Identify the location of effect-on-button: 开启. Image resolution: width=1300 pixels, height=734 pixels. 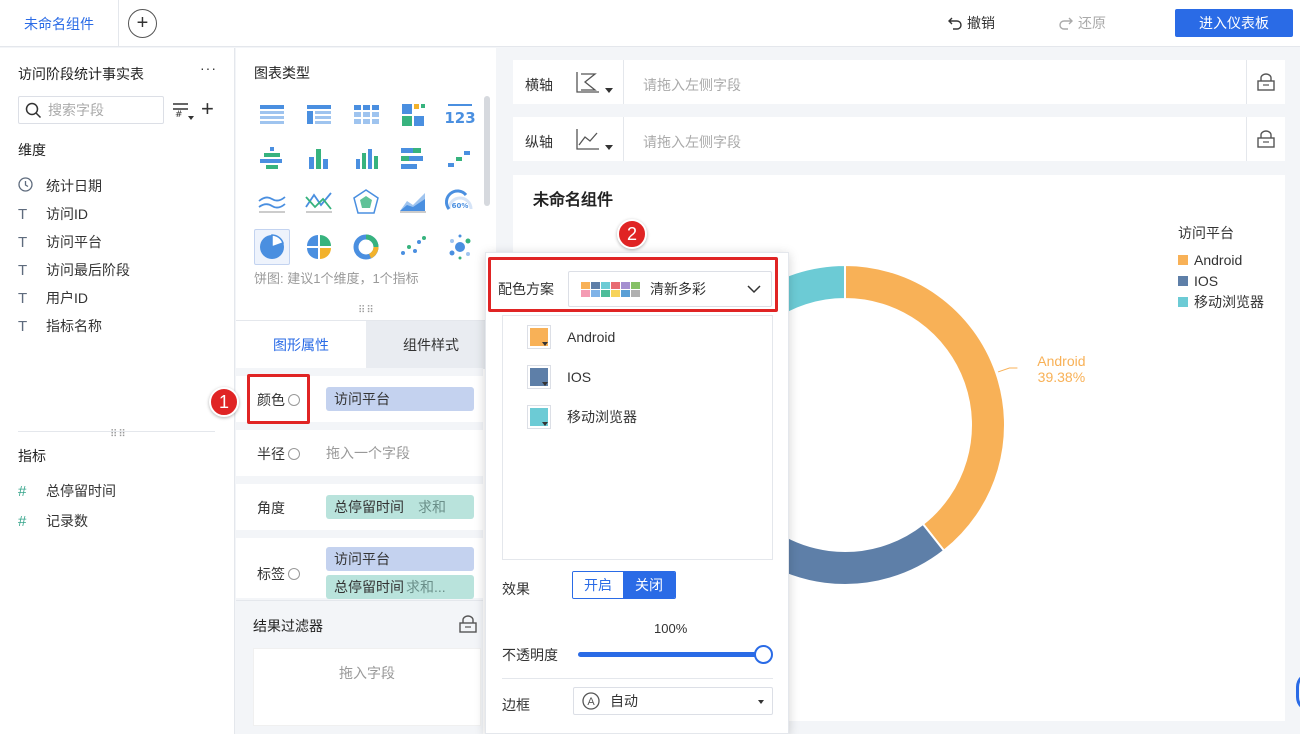
(598, 585).